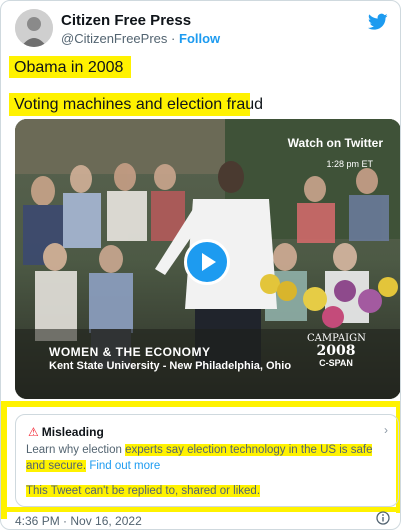 The width and height of the screenshot is (401, 530). Describe the element at coordinates (76, 450) in the screenshot. I see `misleading-text-part1: Learn why election` at that location.